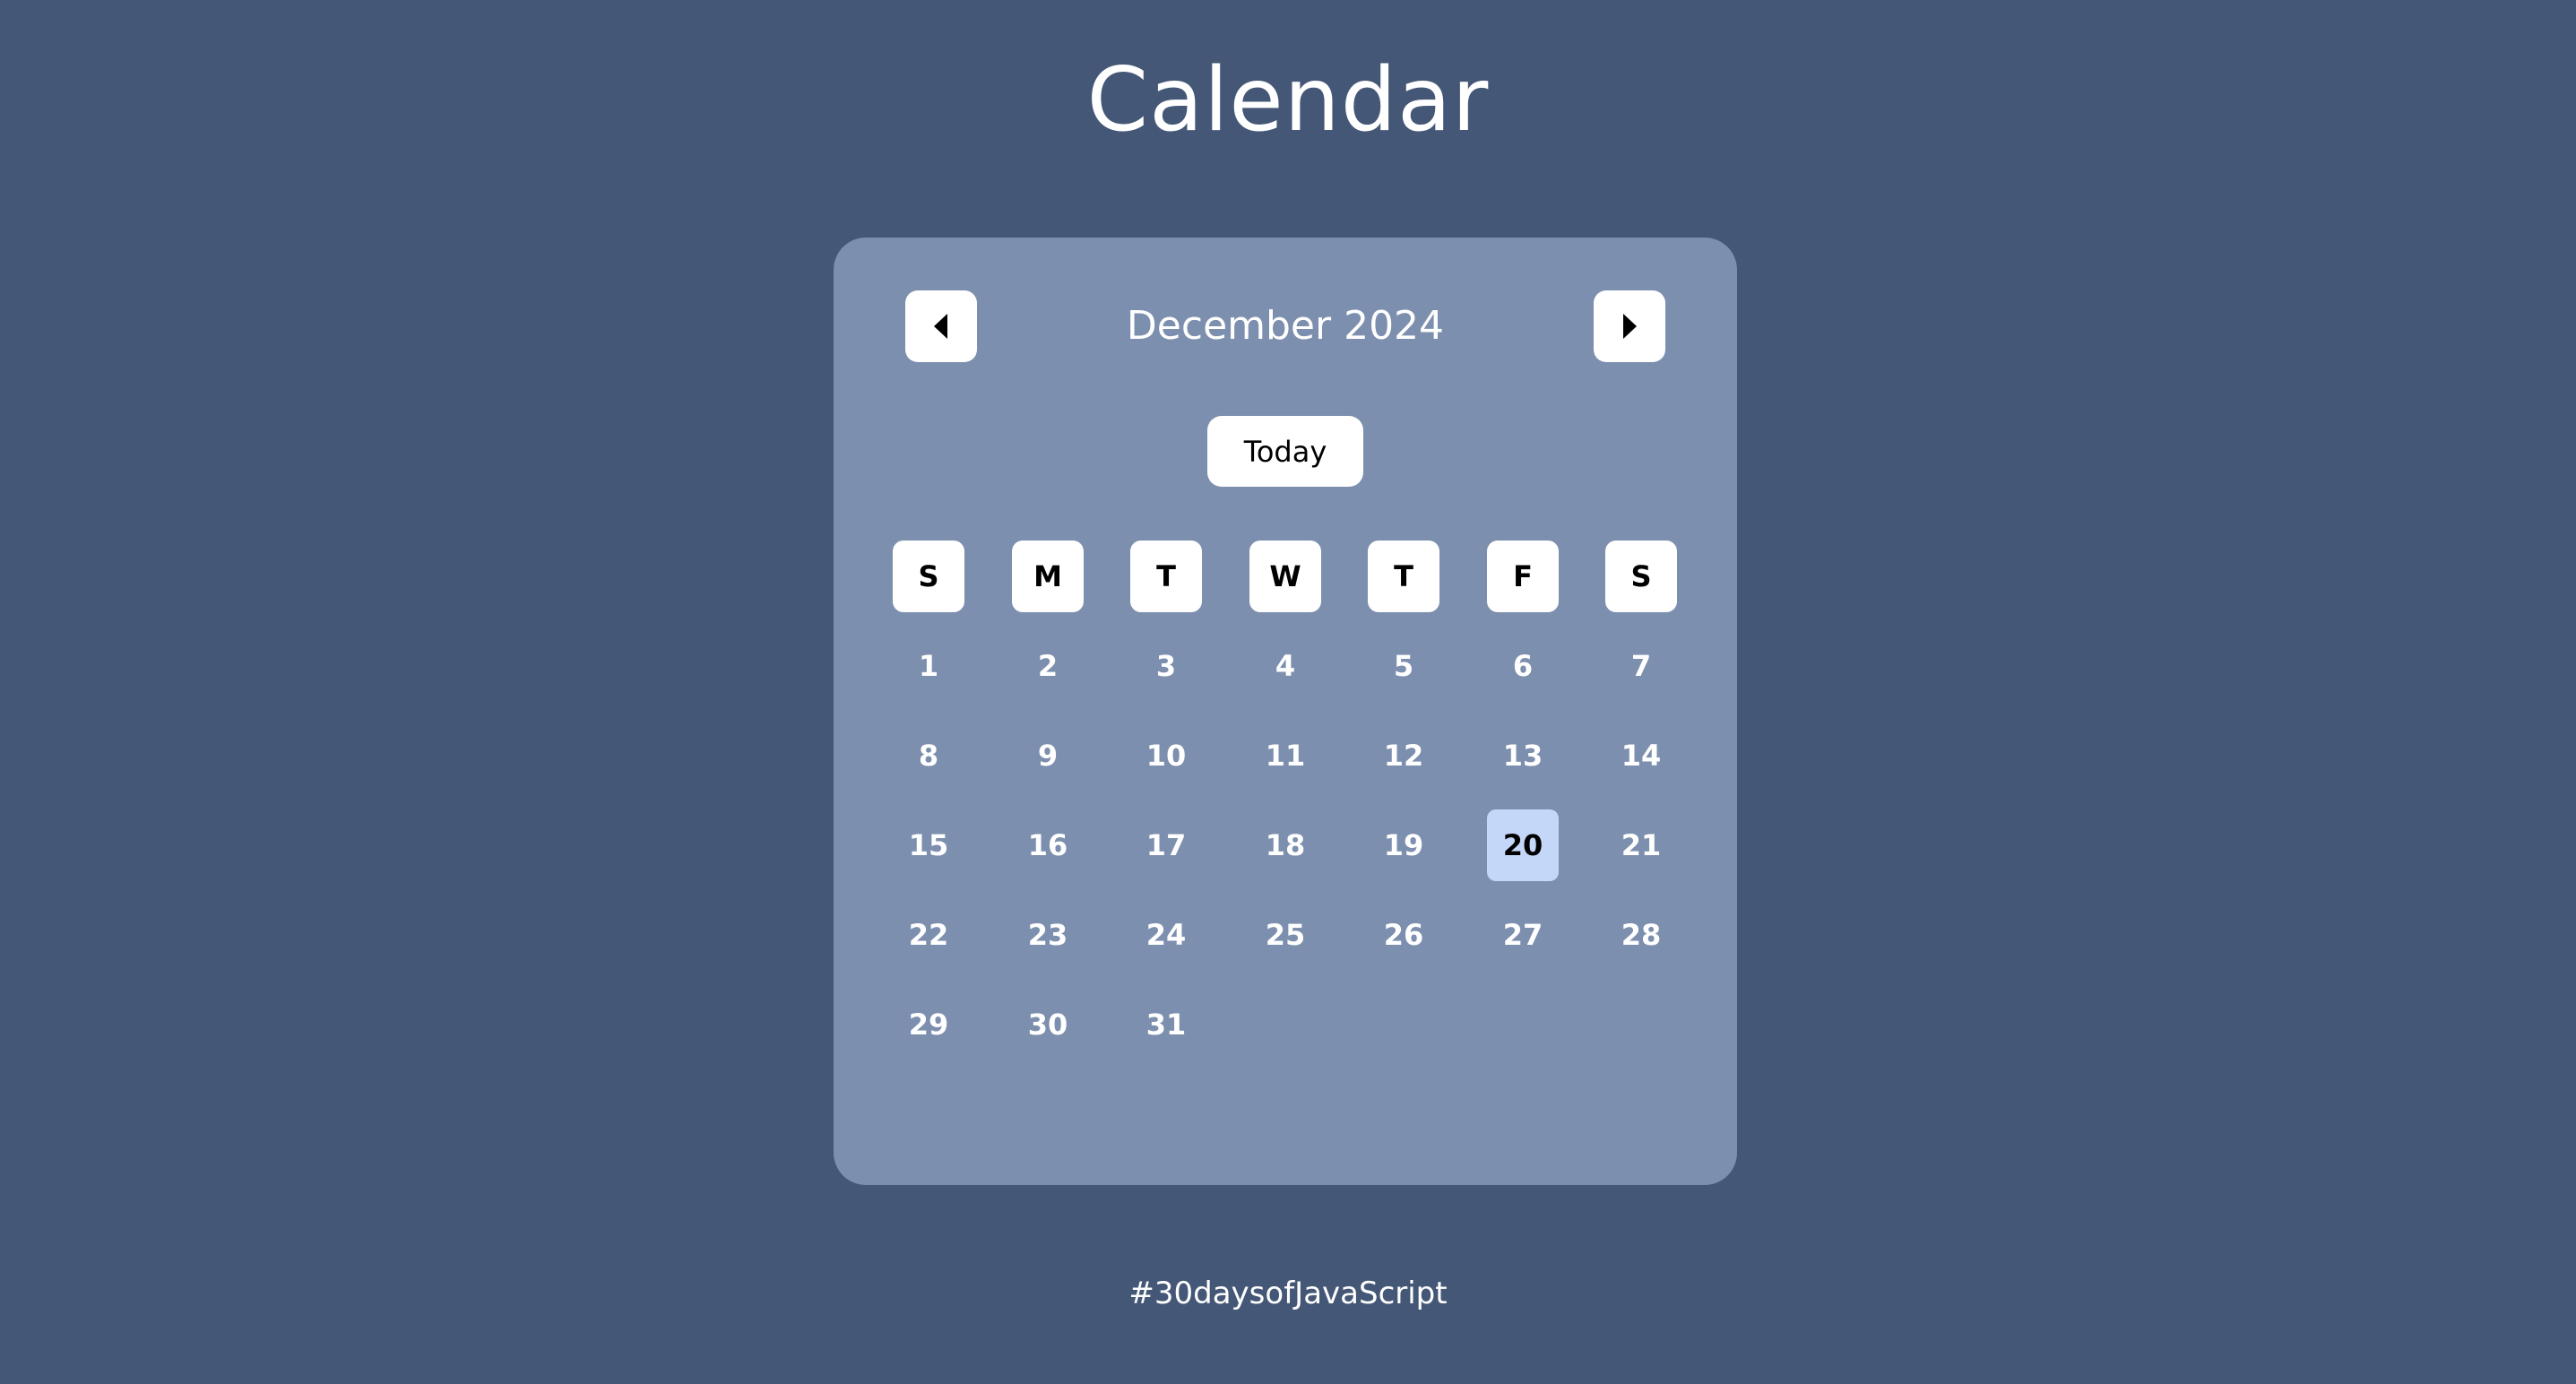 The height and width of the screenshot is (1384, 2576). I want to click on weekday-friday: F, so click(1523, 576).